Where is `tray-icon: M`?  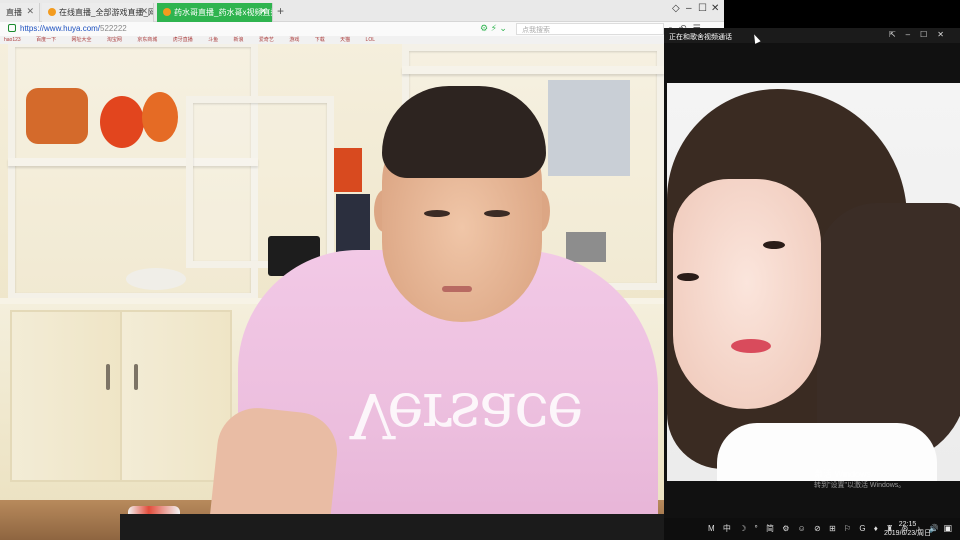 tray-icon: M is located at coordinates (713, 528).